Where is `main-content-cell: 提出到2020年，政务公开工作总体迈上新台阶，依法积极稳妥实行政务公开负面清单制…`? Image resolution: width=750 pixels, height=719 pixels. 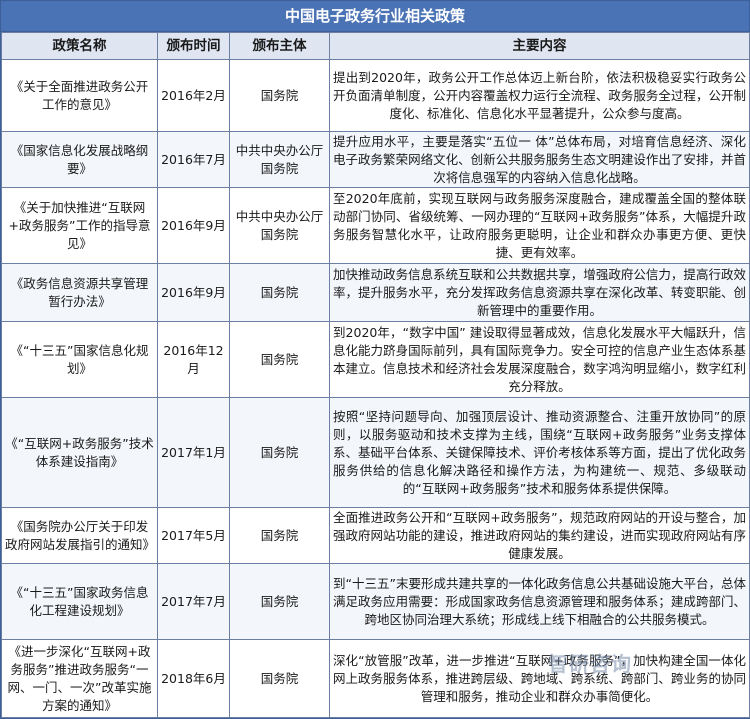
main-content-cell: 提出到2020年，政务公开工作总体迈上新台阶，依法积极稳妥实行政务公开负面清单制… is located at coordinates (539, 95).